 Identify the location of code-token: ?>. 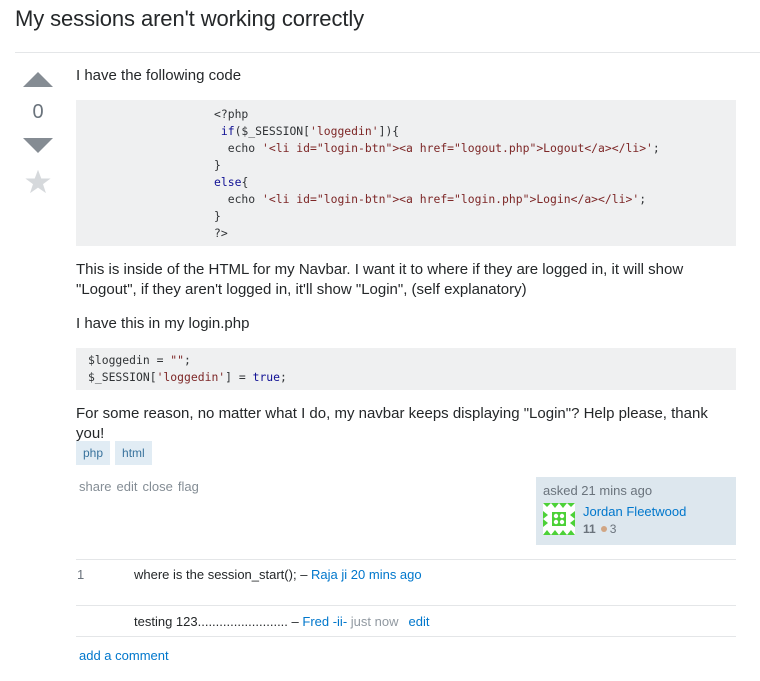
(221, 233).